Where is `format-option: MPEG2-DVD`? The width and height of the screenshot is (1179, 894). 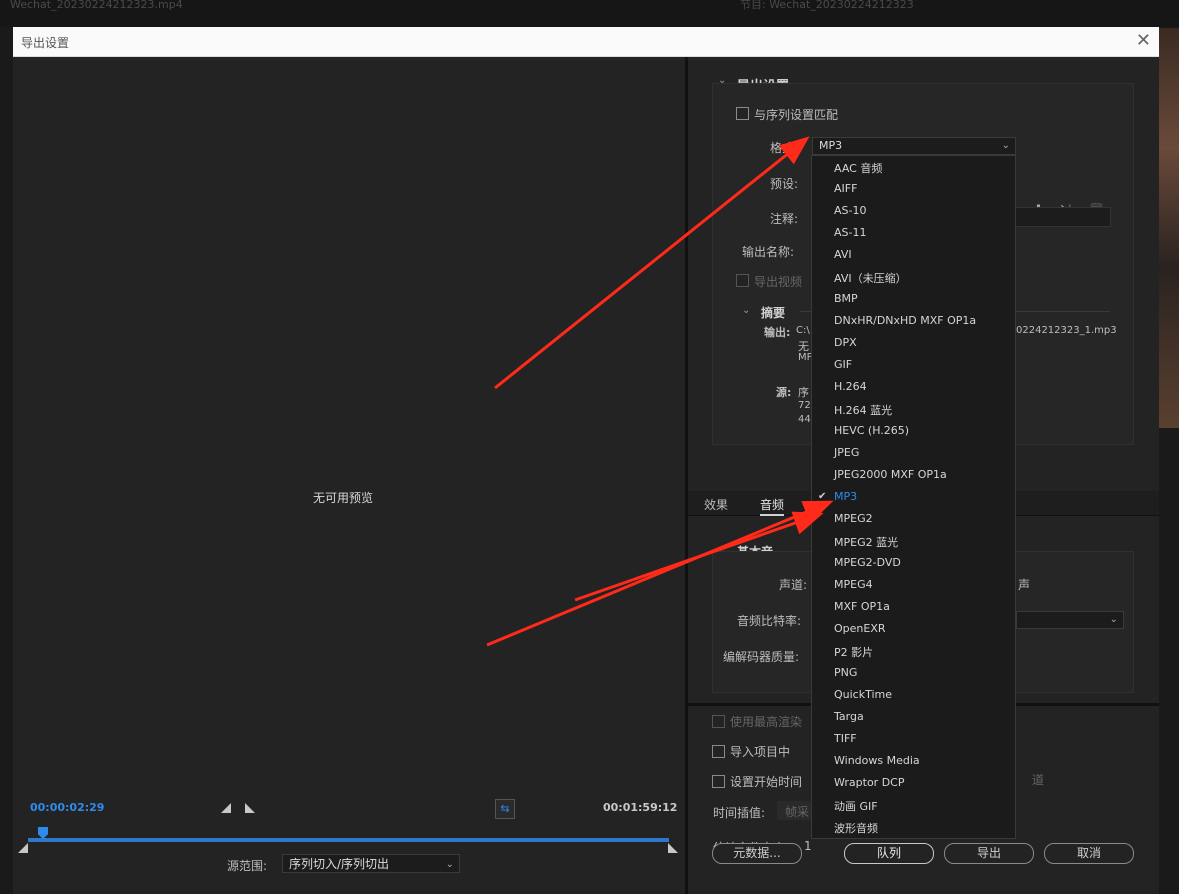
format-option: MPEG2-DVD is located at coordinates (867, 562).